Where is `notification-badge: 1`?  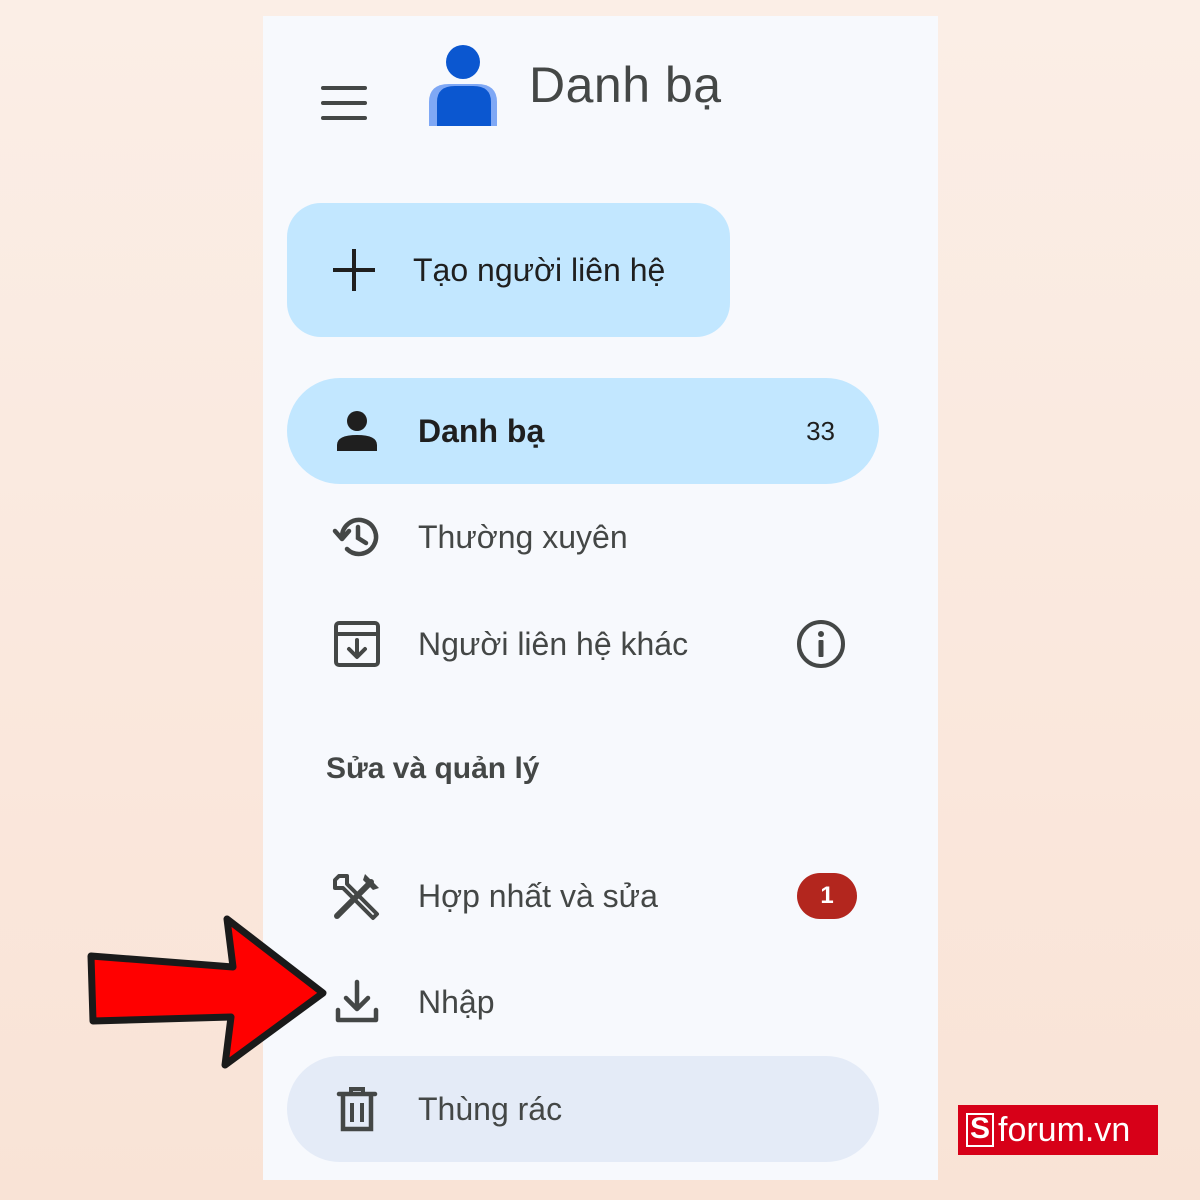
notification-badge: 1 is located at coordinates (827, 896).